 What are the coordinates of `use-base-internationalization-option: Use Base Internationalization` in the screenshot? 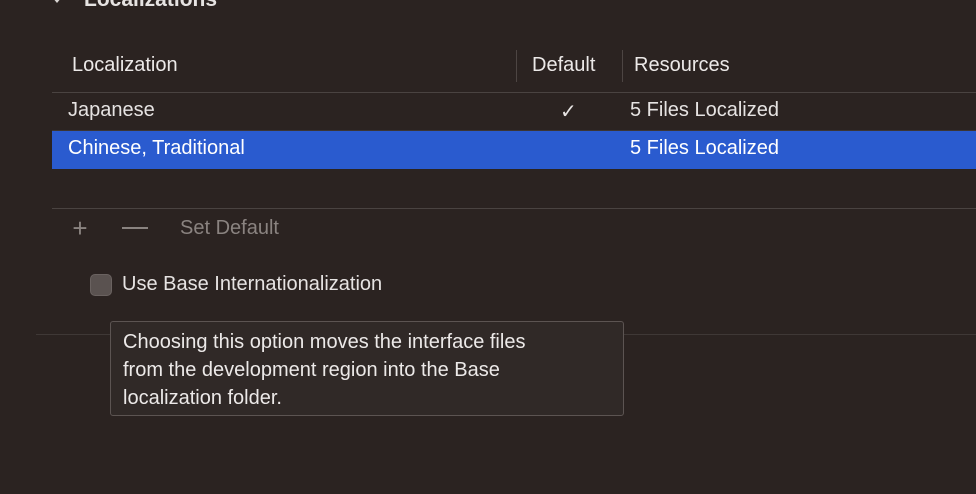 It's located at (236, 284).